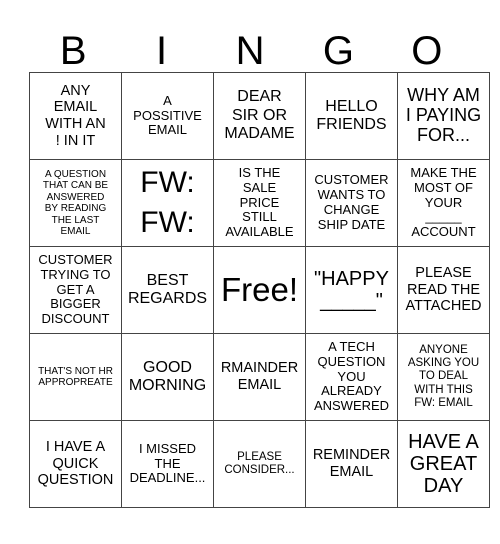 The image size is (500, 544). Describe the element at coordinates (427, 51) in the screenshot. I see `header-letter-o: O` at that location.